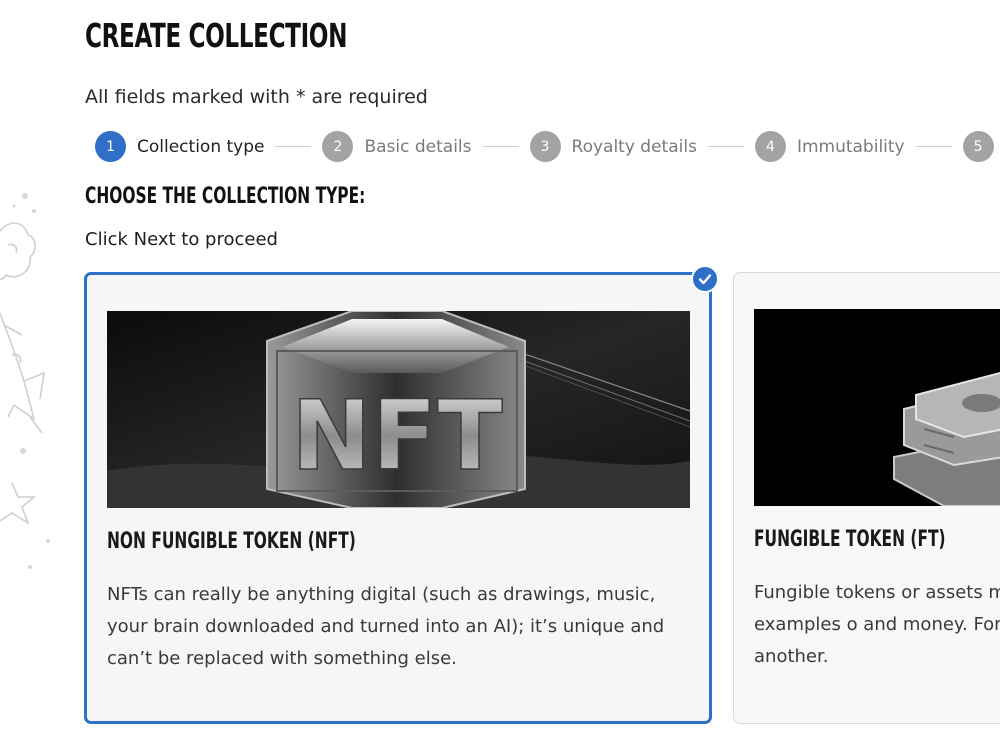 The image size is (1000, 750). Describe the element at coordinates (25, 381) in the screenshot. I see `space-doodle-icon` at that location.